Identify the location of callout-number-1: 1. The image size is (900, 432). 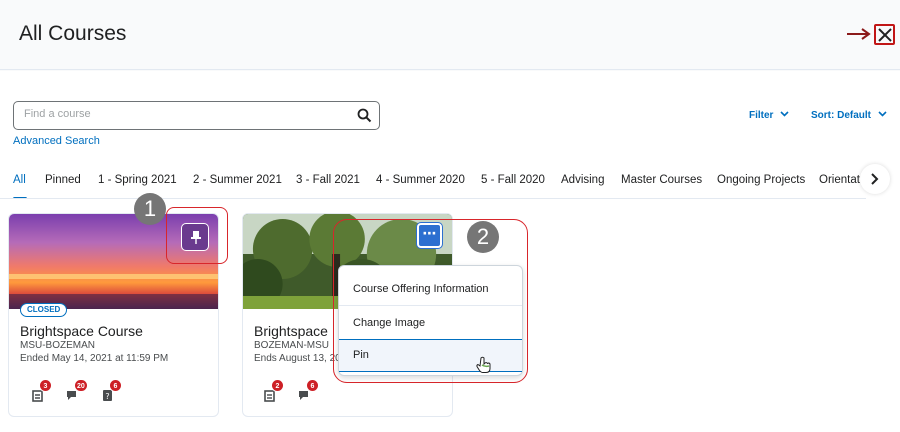
(150, 209).